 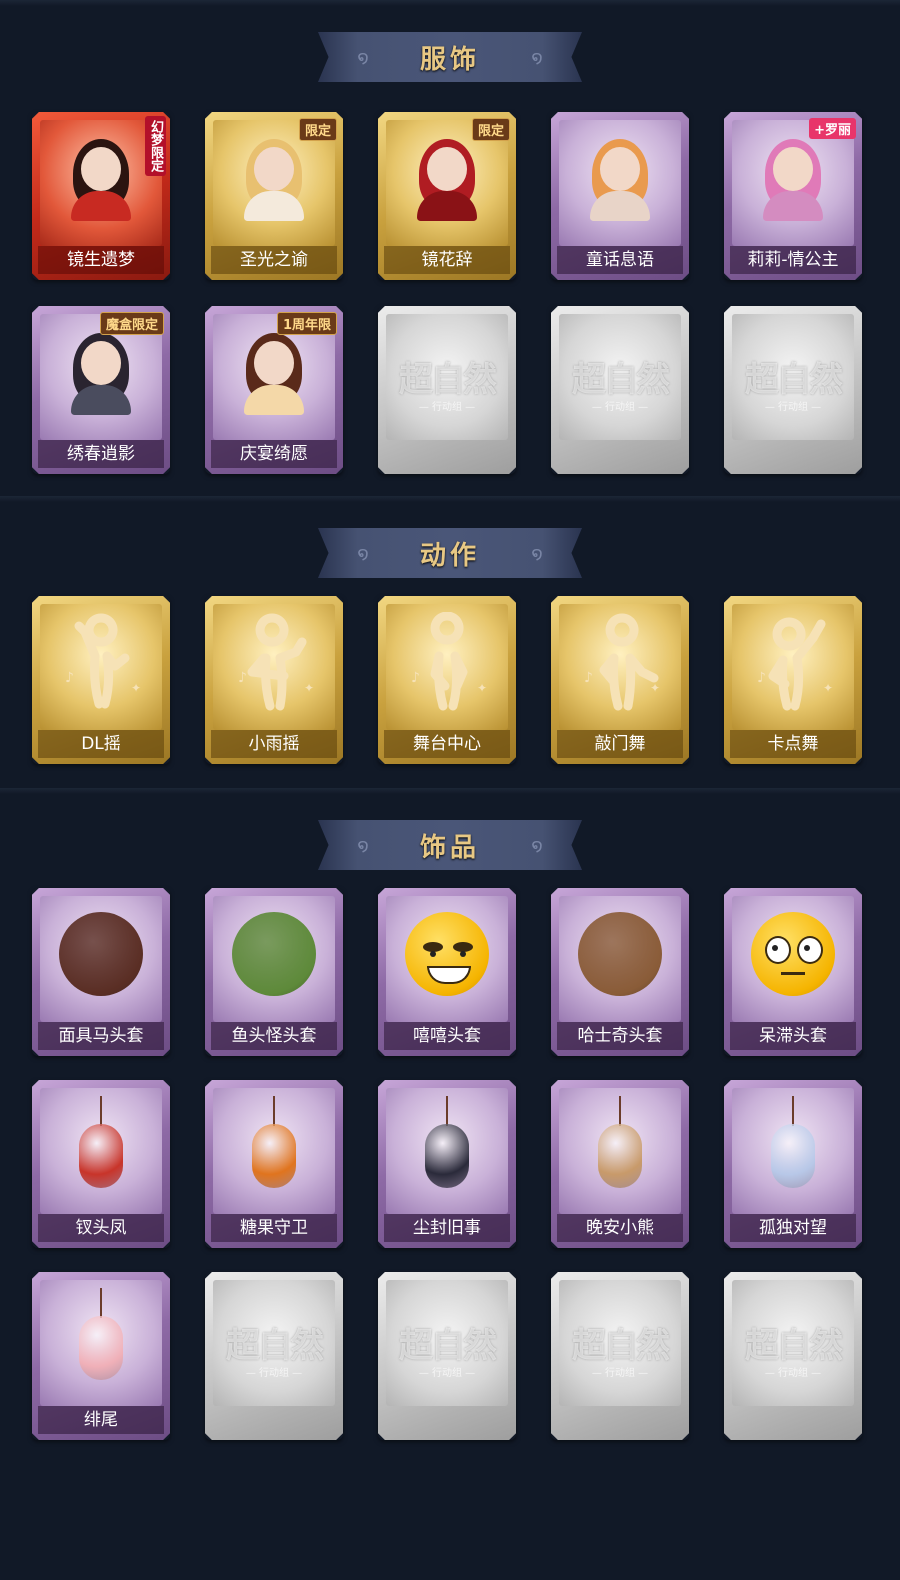 I want to click on item-name: DL摇, so click(x=101, y=744).